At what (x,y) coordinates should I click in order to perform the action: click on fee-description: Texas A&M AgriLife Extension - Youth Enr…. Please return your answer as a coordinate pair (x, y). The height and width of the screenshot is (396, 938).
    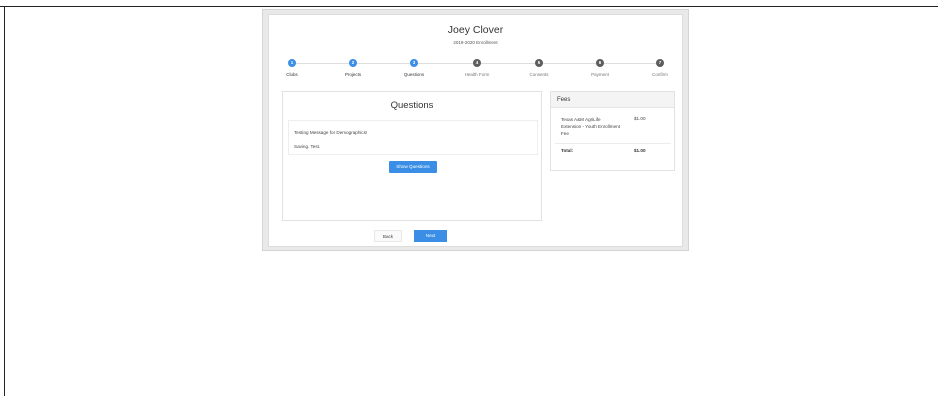
    Looking at the image, I should click on (590, 126).